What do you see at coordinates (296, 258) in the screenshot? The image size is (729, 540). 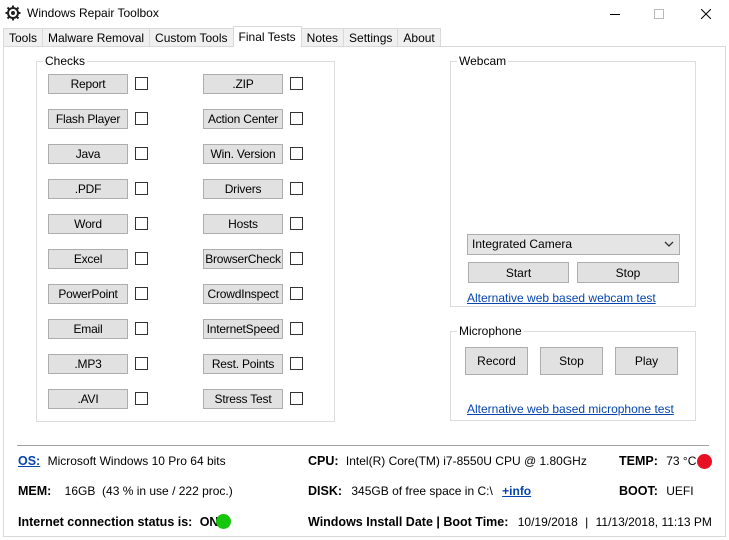 I see `check-browsercheck-checkbox` at bounding box center [296, 258].